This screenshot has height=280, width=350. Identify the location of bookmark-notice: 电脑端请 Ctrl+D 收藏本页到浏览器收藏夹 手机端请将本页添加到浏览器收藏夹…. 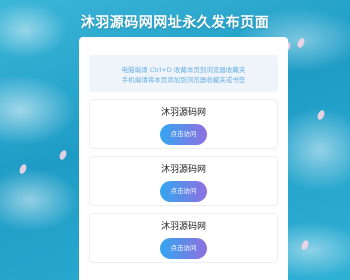
(183, 73).